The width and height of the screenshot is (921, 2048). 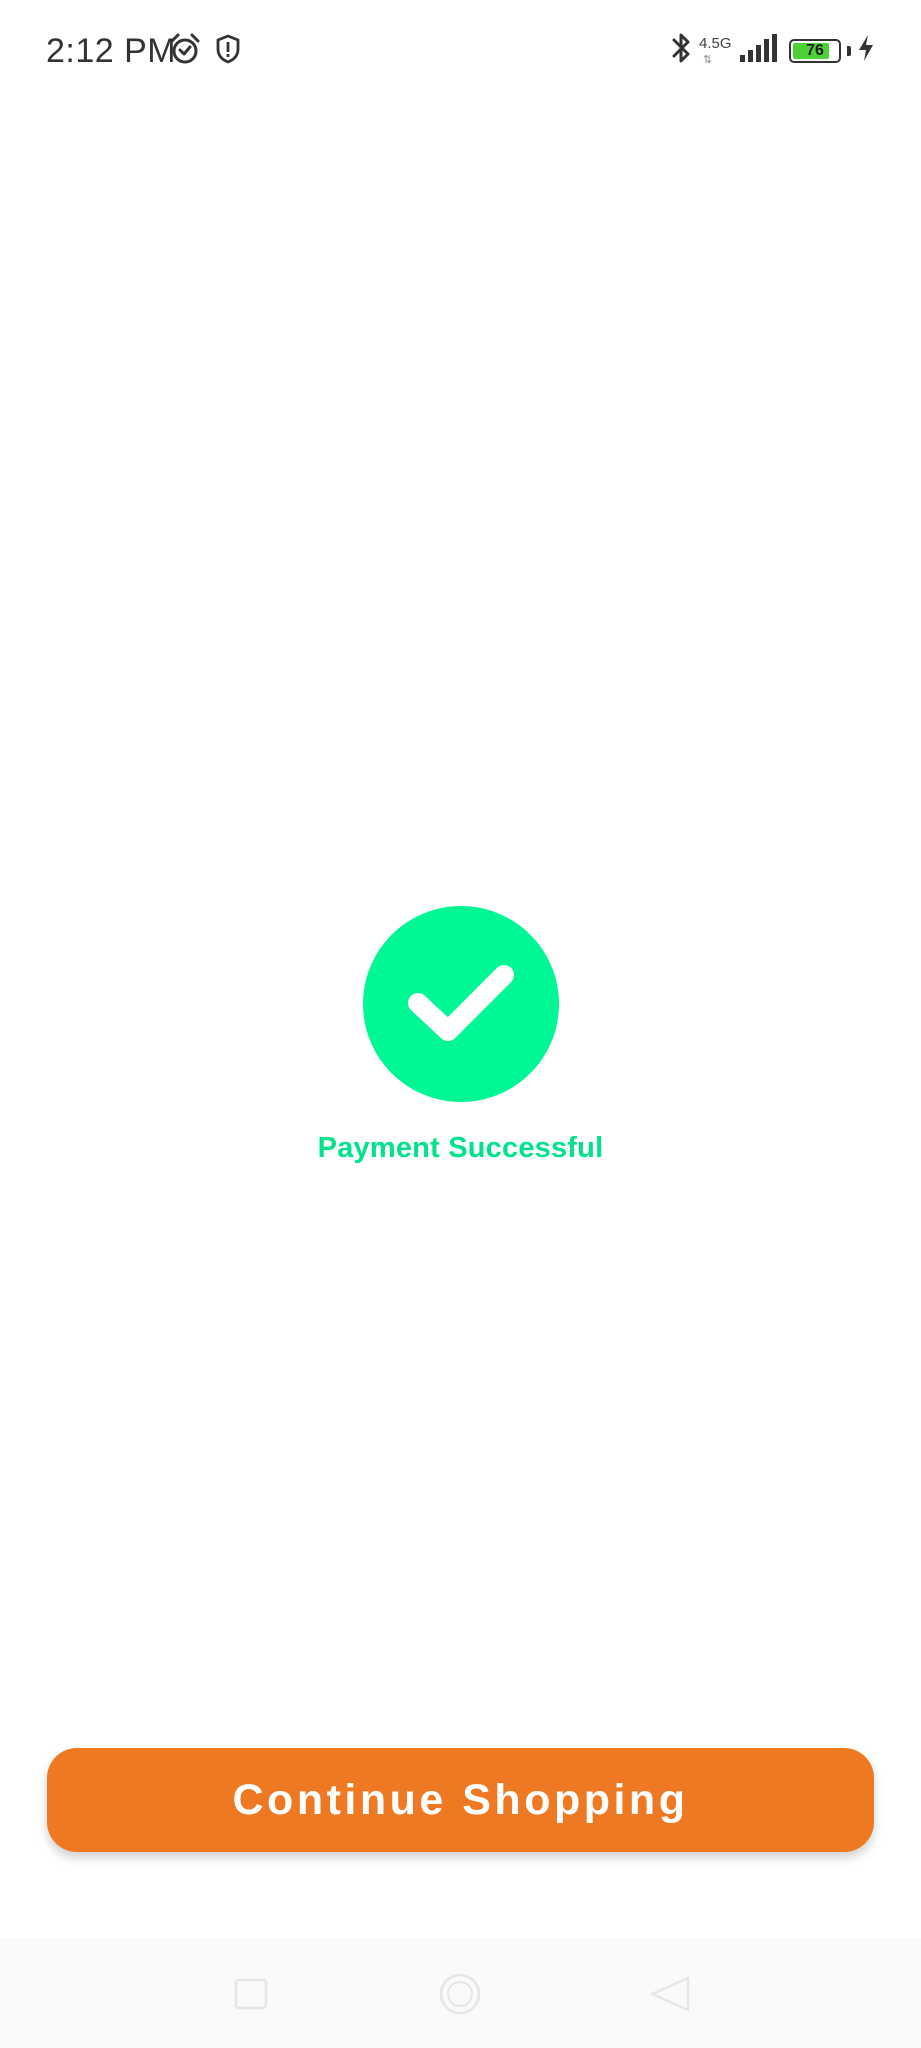 I want to click on status-time: 2:12 PM, so click(x=111, y=51).